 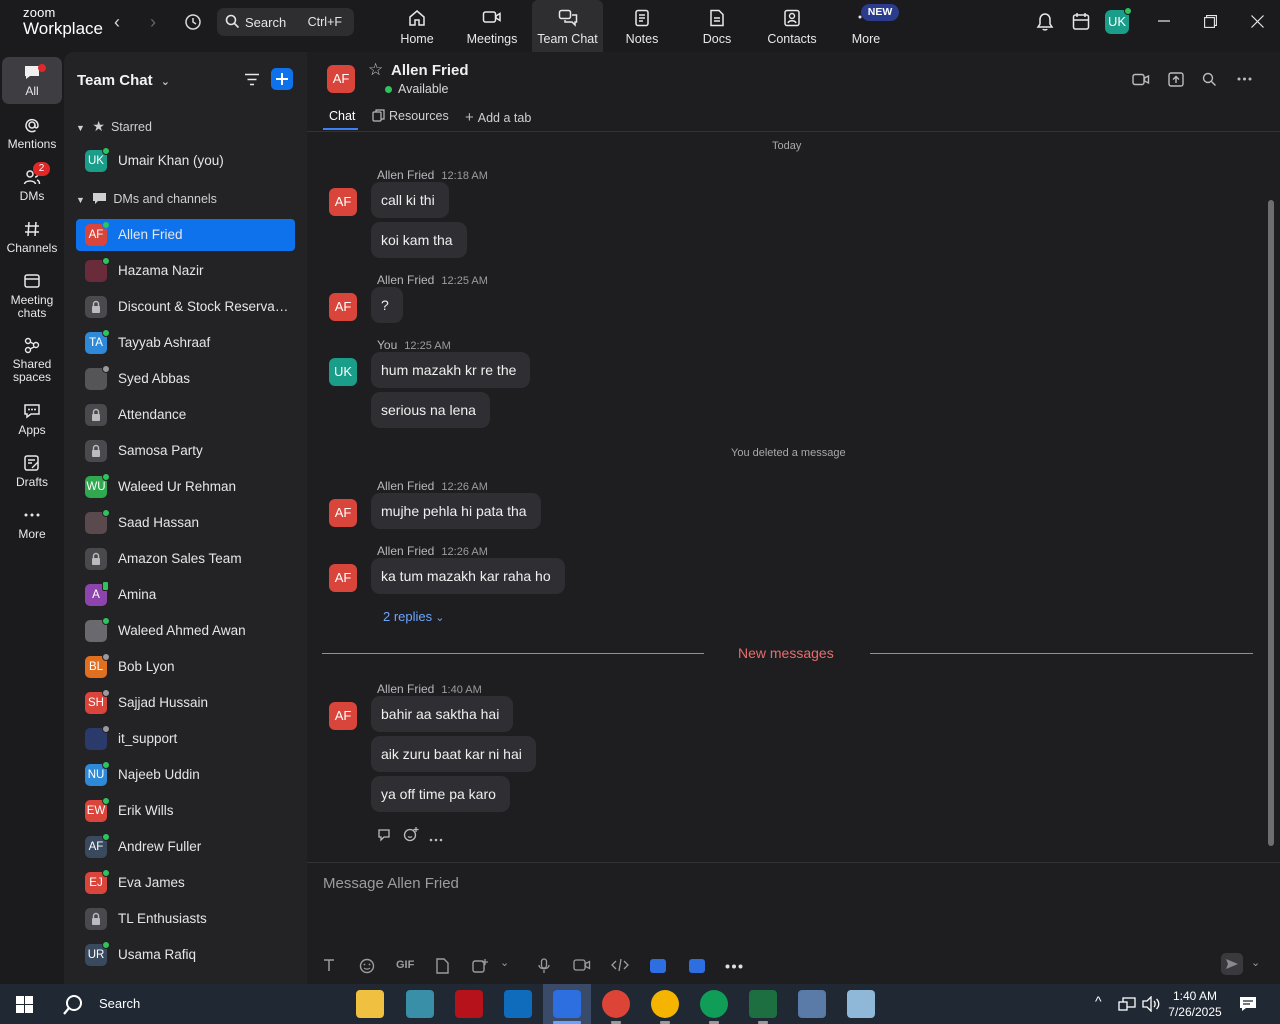 I want to click on rail-all: All, so click(x=32, y=80).